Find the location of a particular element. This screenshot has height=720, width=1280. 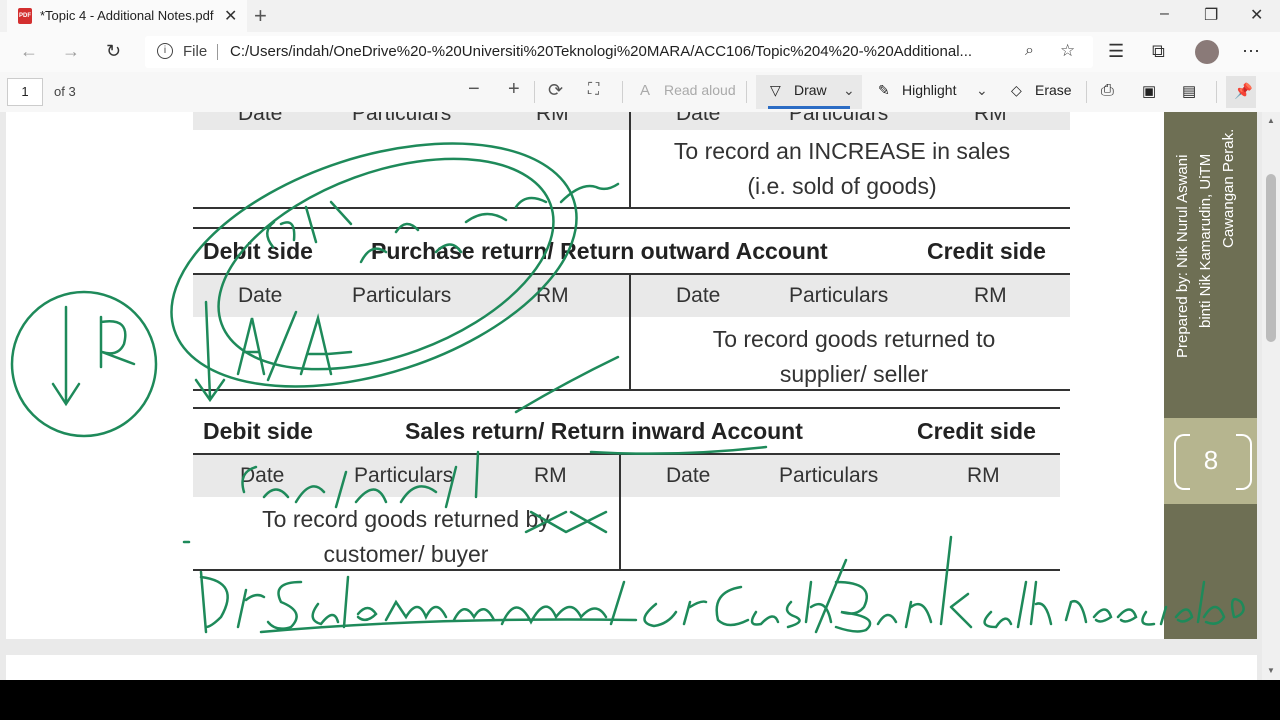

close-window-button: ✕ is located at coordinates (1256, 15).